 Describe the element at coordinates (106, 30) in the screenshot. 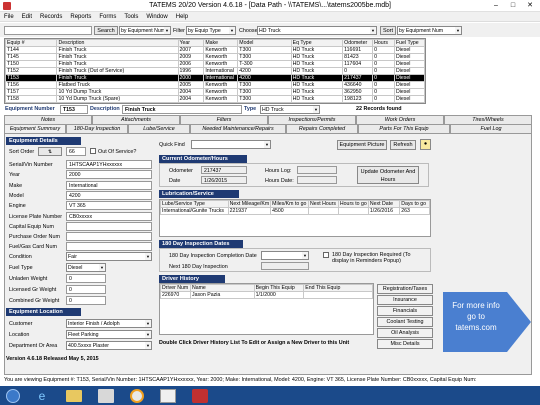

I see `search-button: Search` at that location.